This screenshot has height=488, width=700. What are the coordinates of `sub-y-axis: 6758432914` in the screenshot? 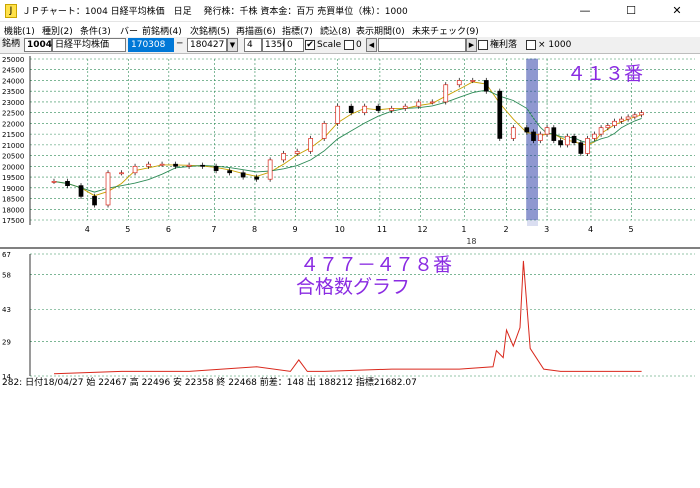 It's located at (6, 316).